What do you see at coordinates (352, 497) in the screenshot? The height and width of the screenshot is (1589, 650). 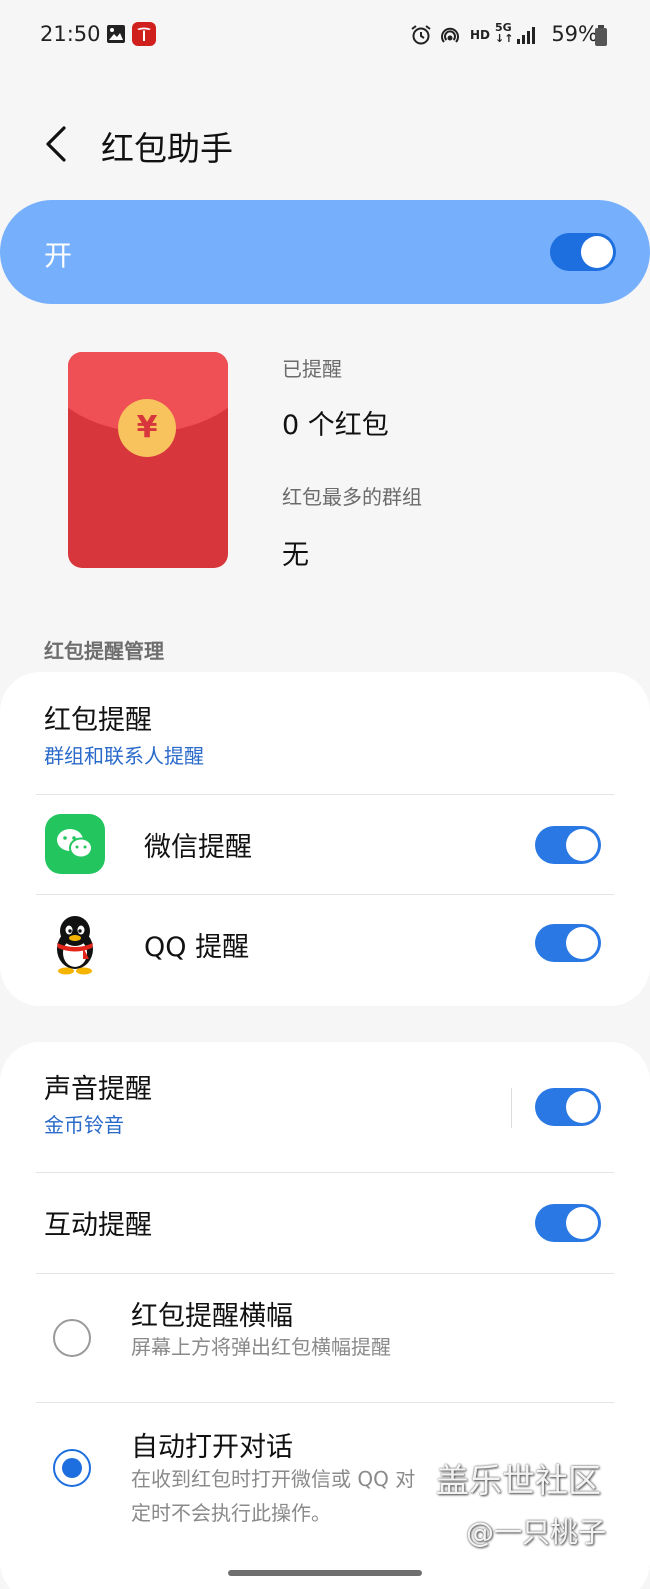 I see `top-group-label: 红包最多的群组` at bounding box center [352, 497].